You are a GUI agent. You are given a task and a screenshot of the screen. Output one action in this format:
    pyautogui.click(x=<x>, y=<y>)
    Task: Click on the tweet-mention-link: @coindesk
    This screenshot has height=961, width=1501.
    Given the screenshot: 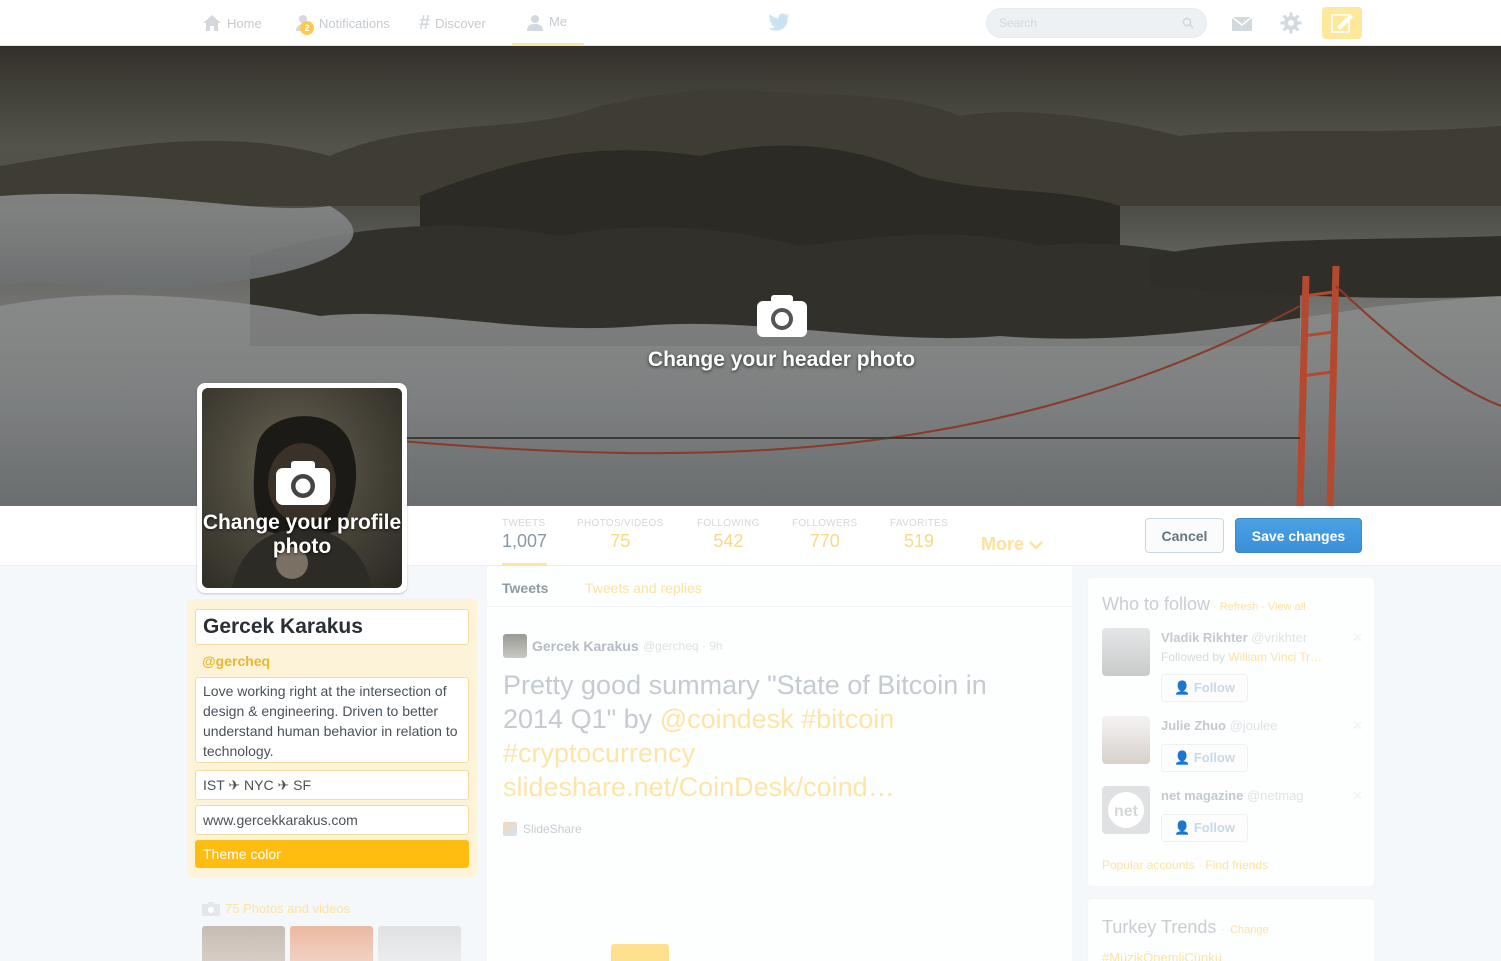 What is the action you would take?
    pyautogui.click(x=727, y=719)
    